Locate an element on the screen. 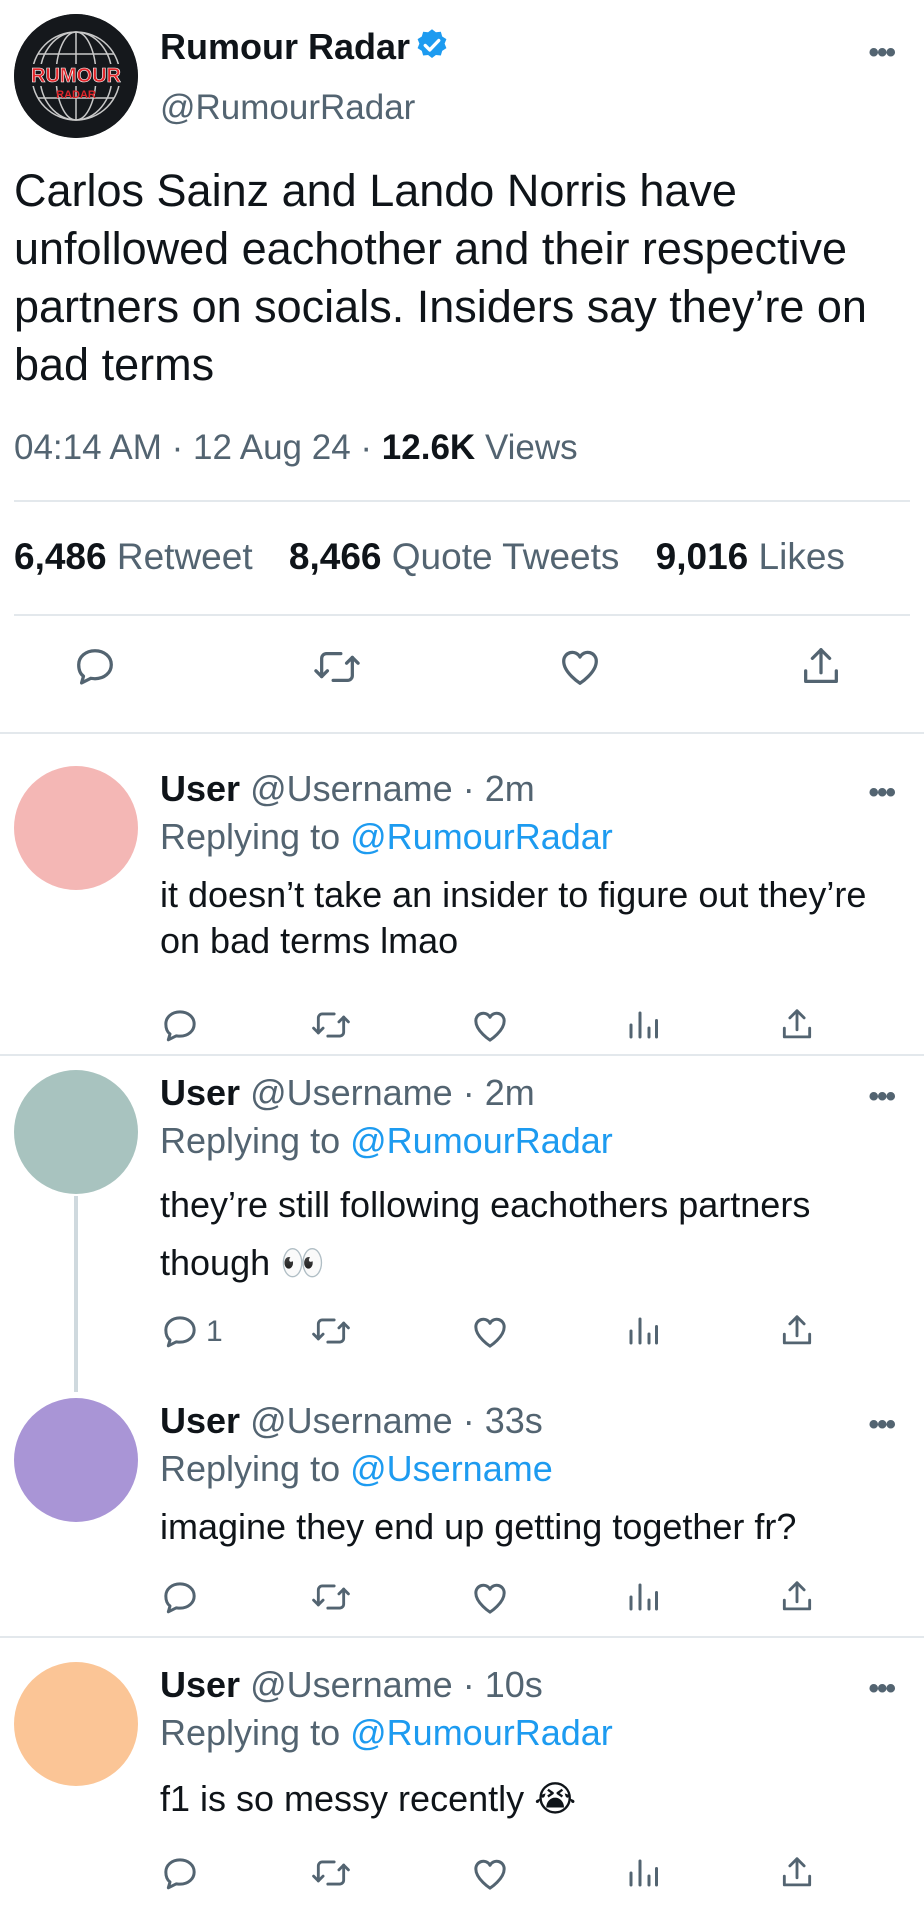  reply-header: User @Username · 10s is located at coordinates (351, 1685).